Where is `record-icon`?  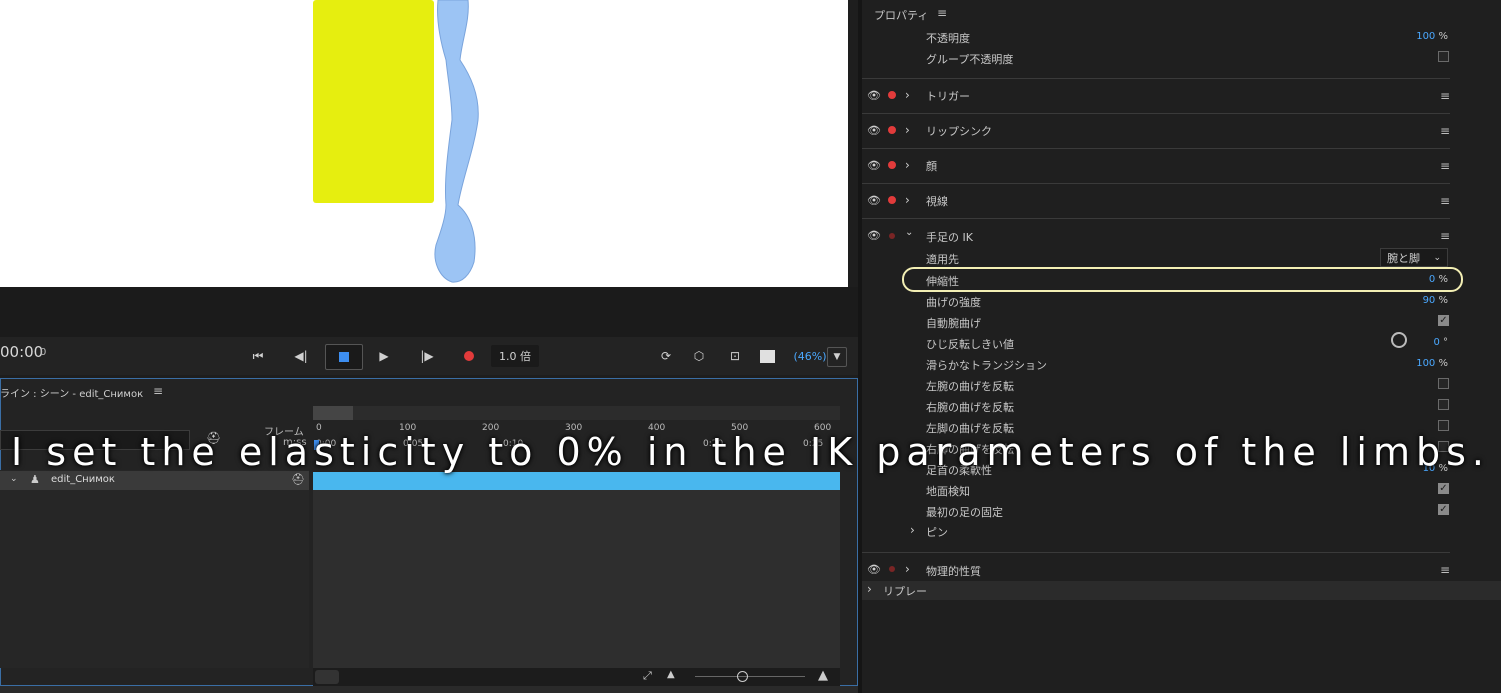 record-icon is located at coordinates (469, 356).